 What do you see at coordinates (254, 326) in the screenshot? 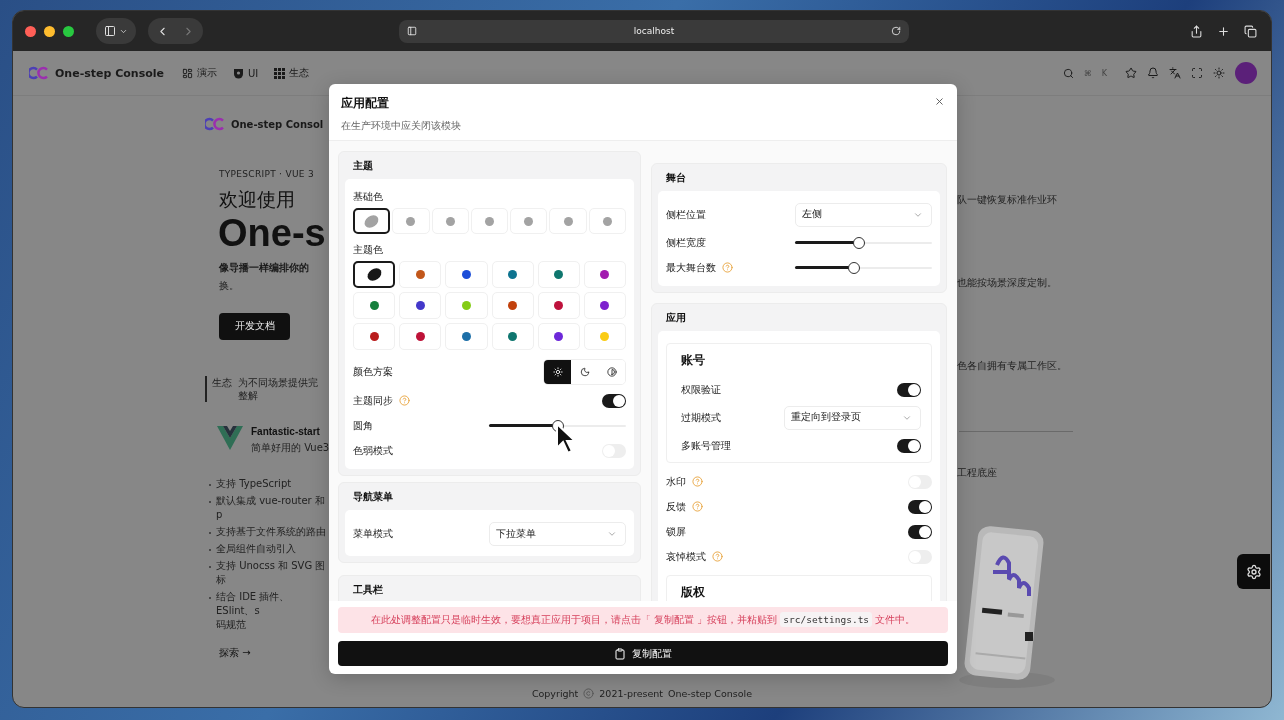
I see `docs-button: 开发文档` at bounding box center [254, 326].